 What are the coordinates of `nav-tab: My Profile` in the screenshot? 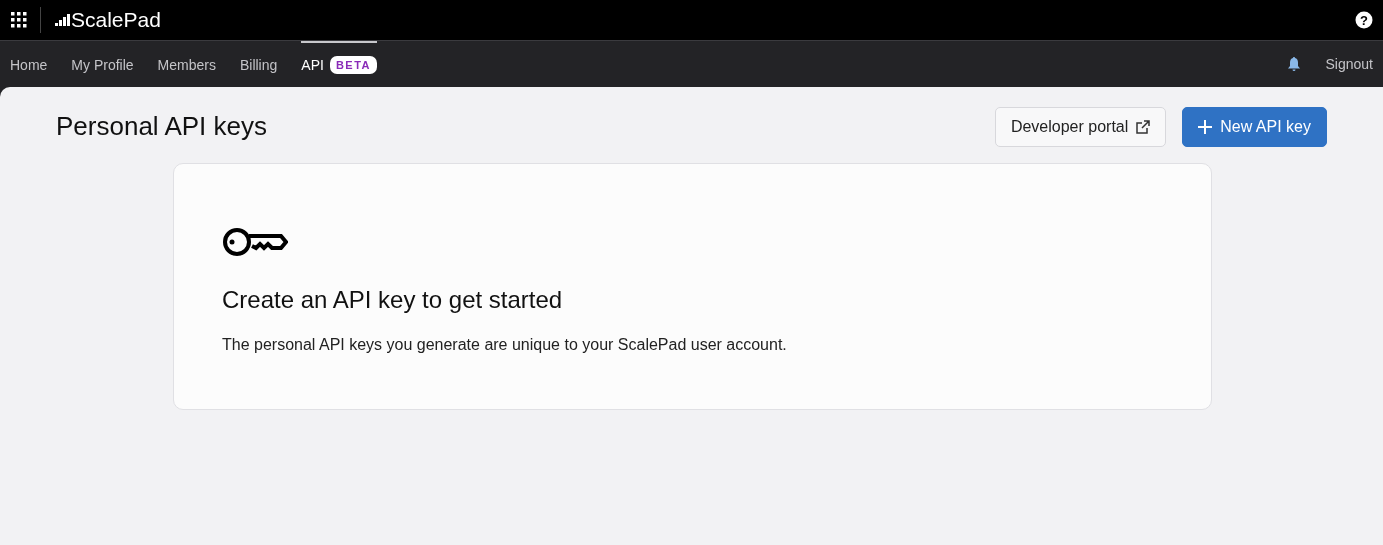 It's located at (102, 64).